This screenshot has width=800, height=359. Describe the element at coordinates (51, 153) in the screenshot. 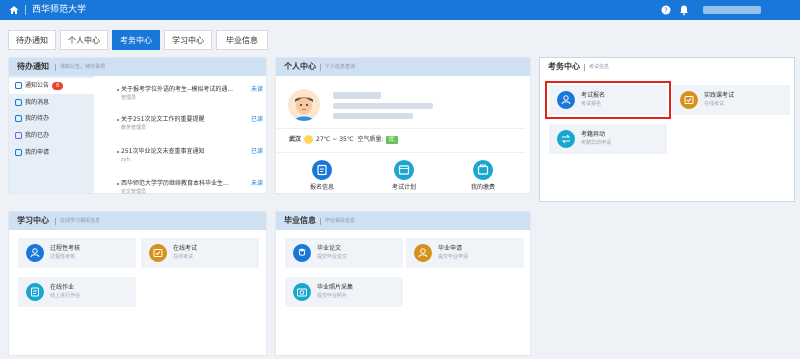

I see `nav-item-applications: 我的申请` at that location.